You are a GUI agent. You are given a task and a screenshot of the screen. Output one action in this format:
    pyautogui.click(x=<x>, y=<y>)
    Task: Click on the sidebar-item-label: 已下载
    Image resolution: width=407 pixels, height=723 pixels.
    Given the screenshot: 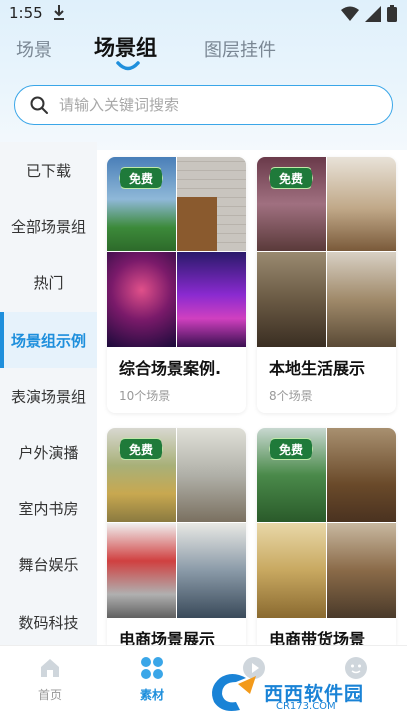 What is the action you would take?
    pyautogui.click(x=48, y=170)
    